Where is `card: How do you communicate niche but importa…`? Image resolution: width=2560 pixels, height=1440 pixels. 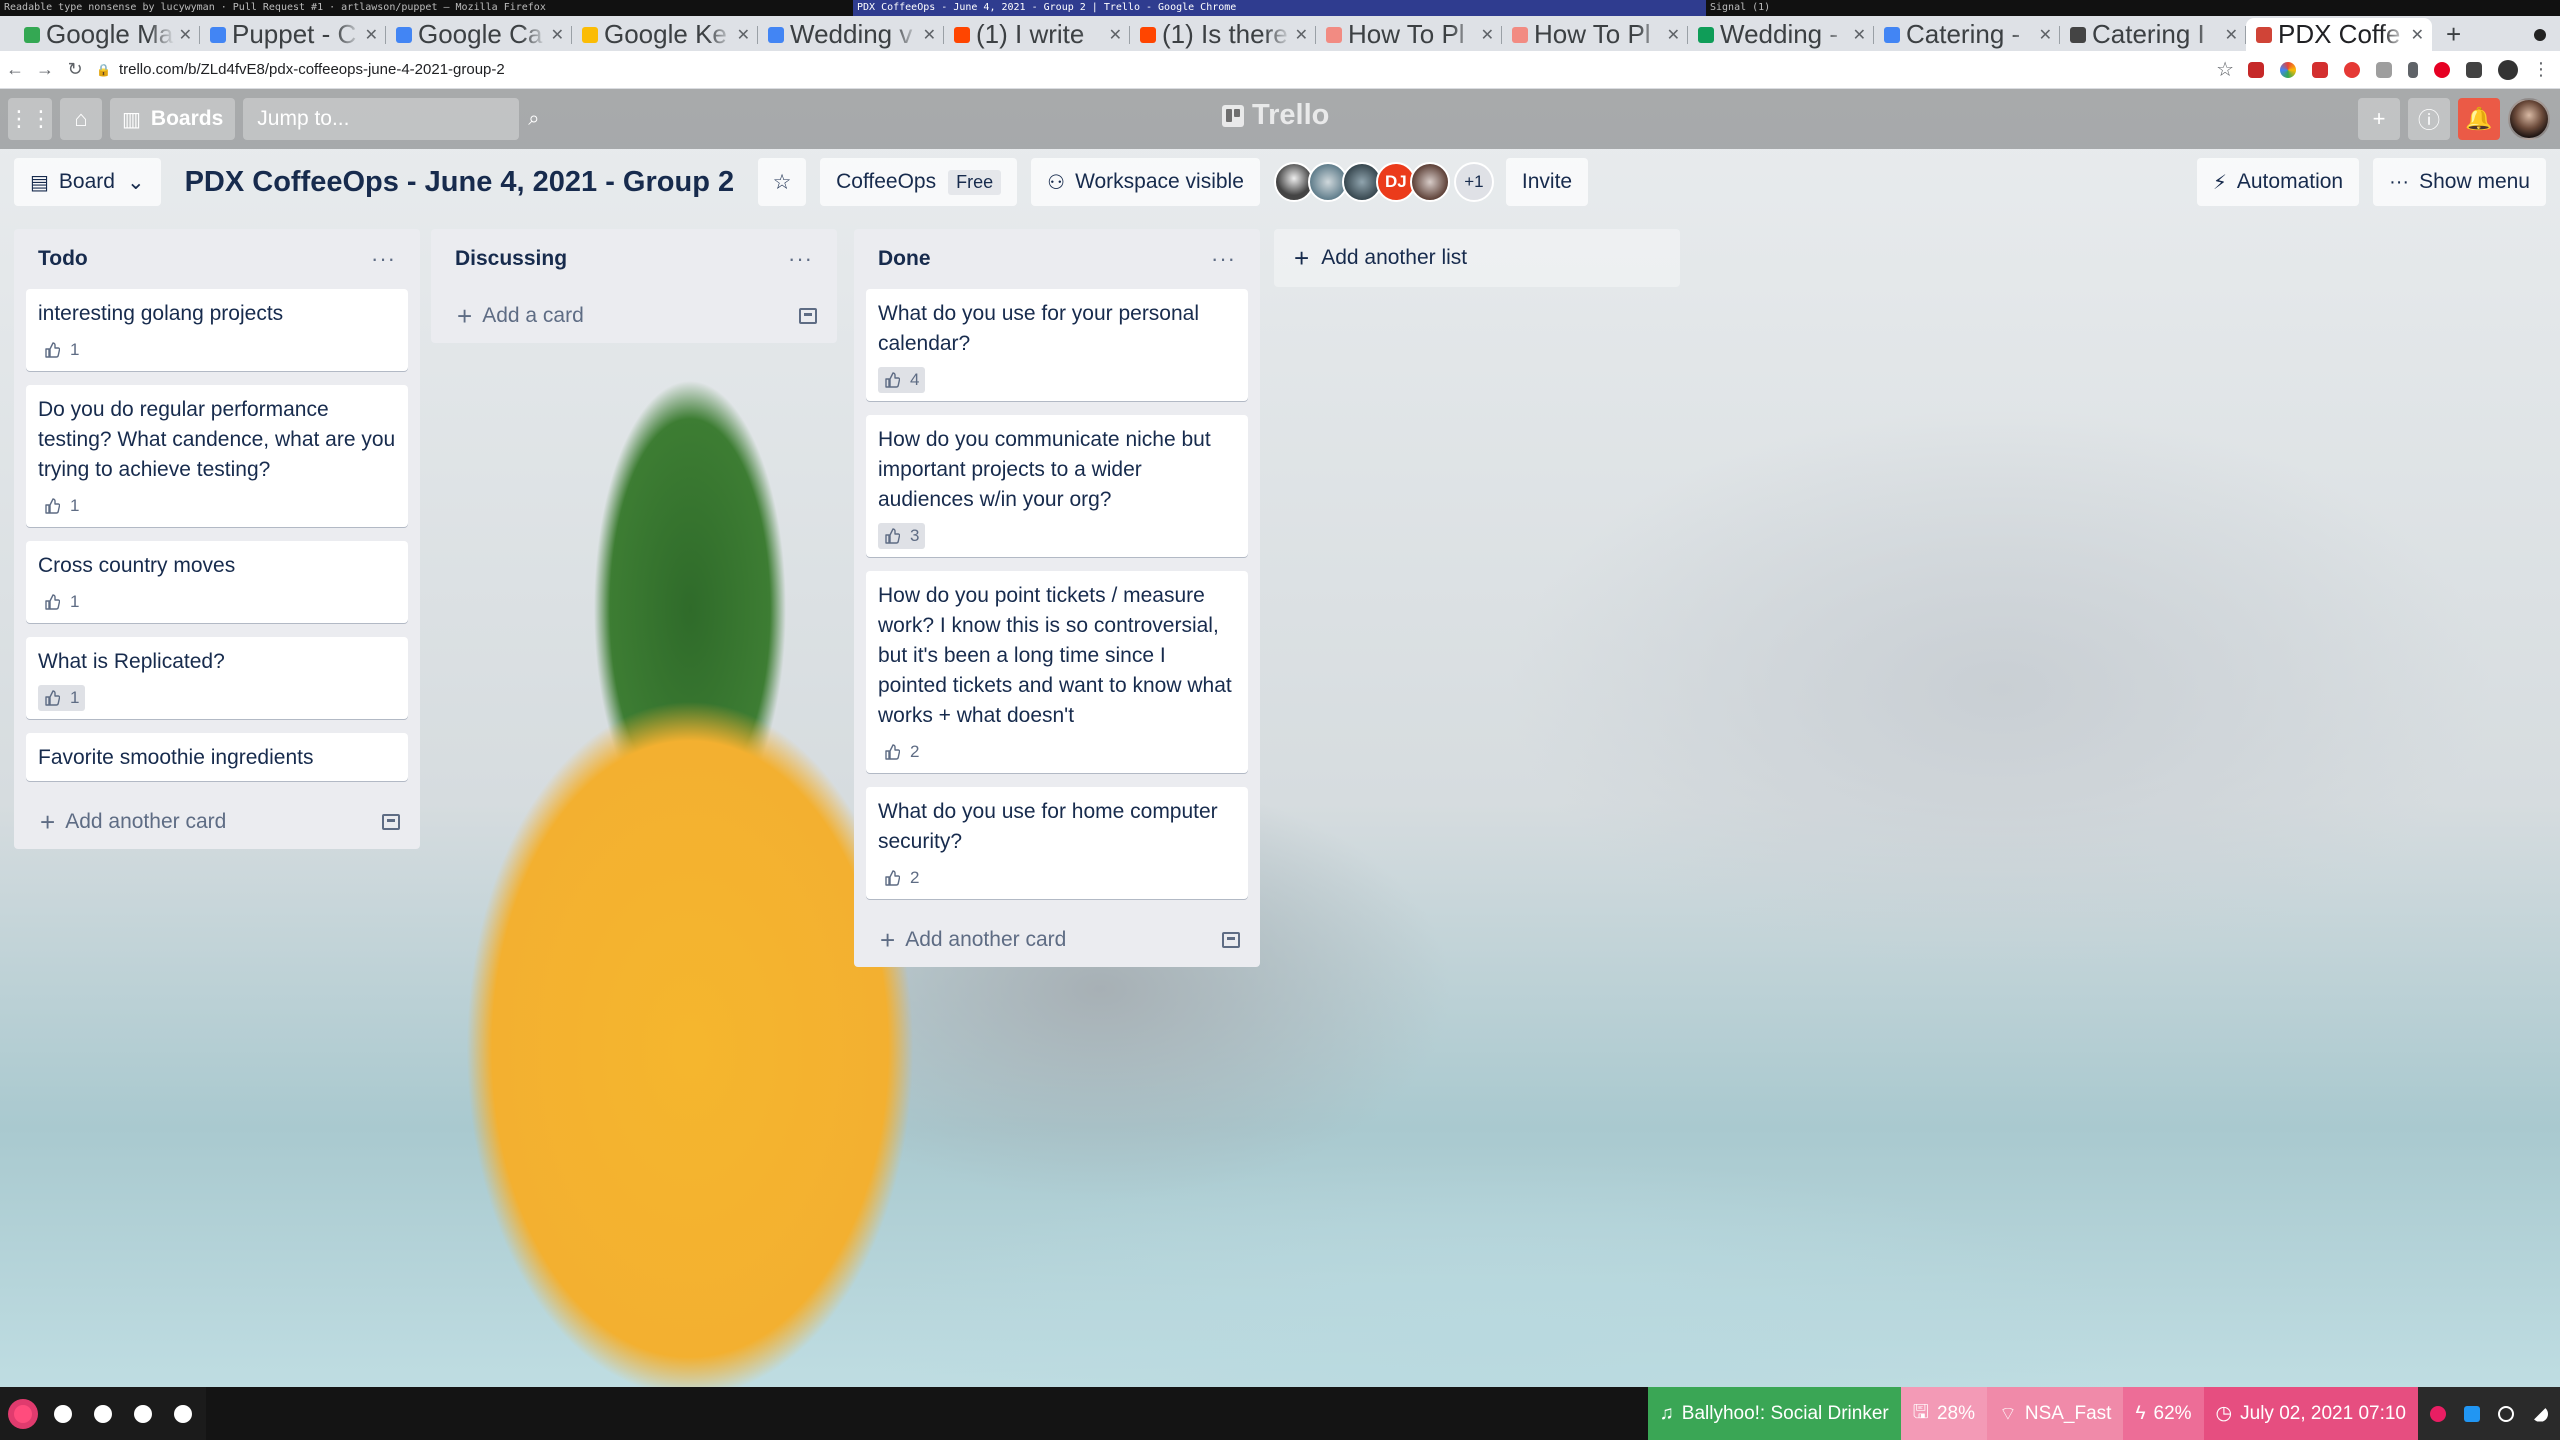 card: How do you communicate niche but importa… is located at coordinates (1057, 486).